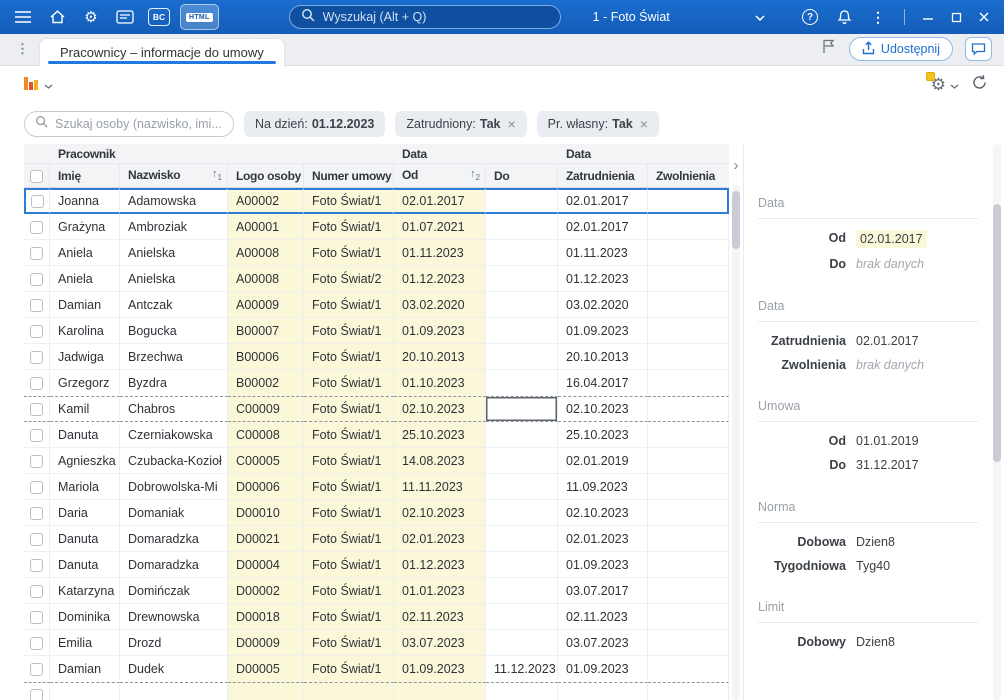 The height and width of the screenshot is (700, 1004). I want to click on col-header-imie: Imię, so click(85, 176).